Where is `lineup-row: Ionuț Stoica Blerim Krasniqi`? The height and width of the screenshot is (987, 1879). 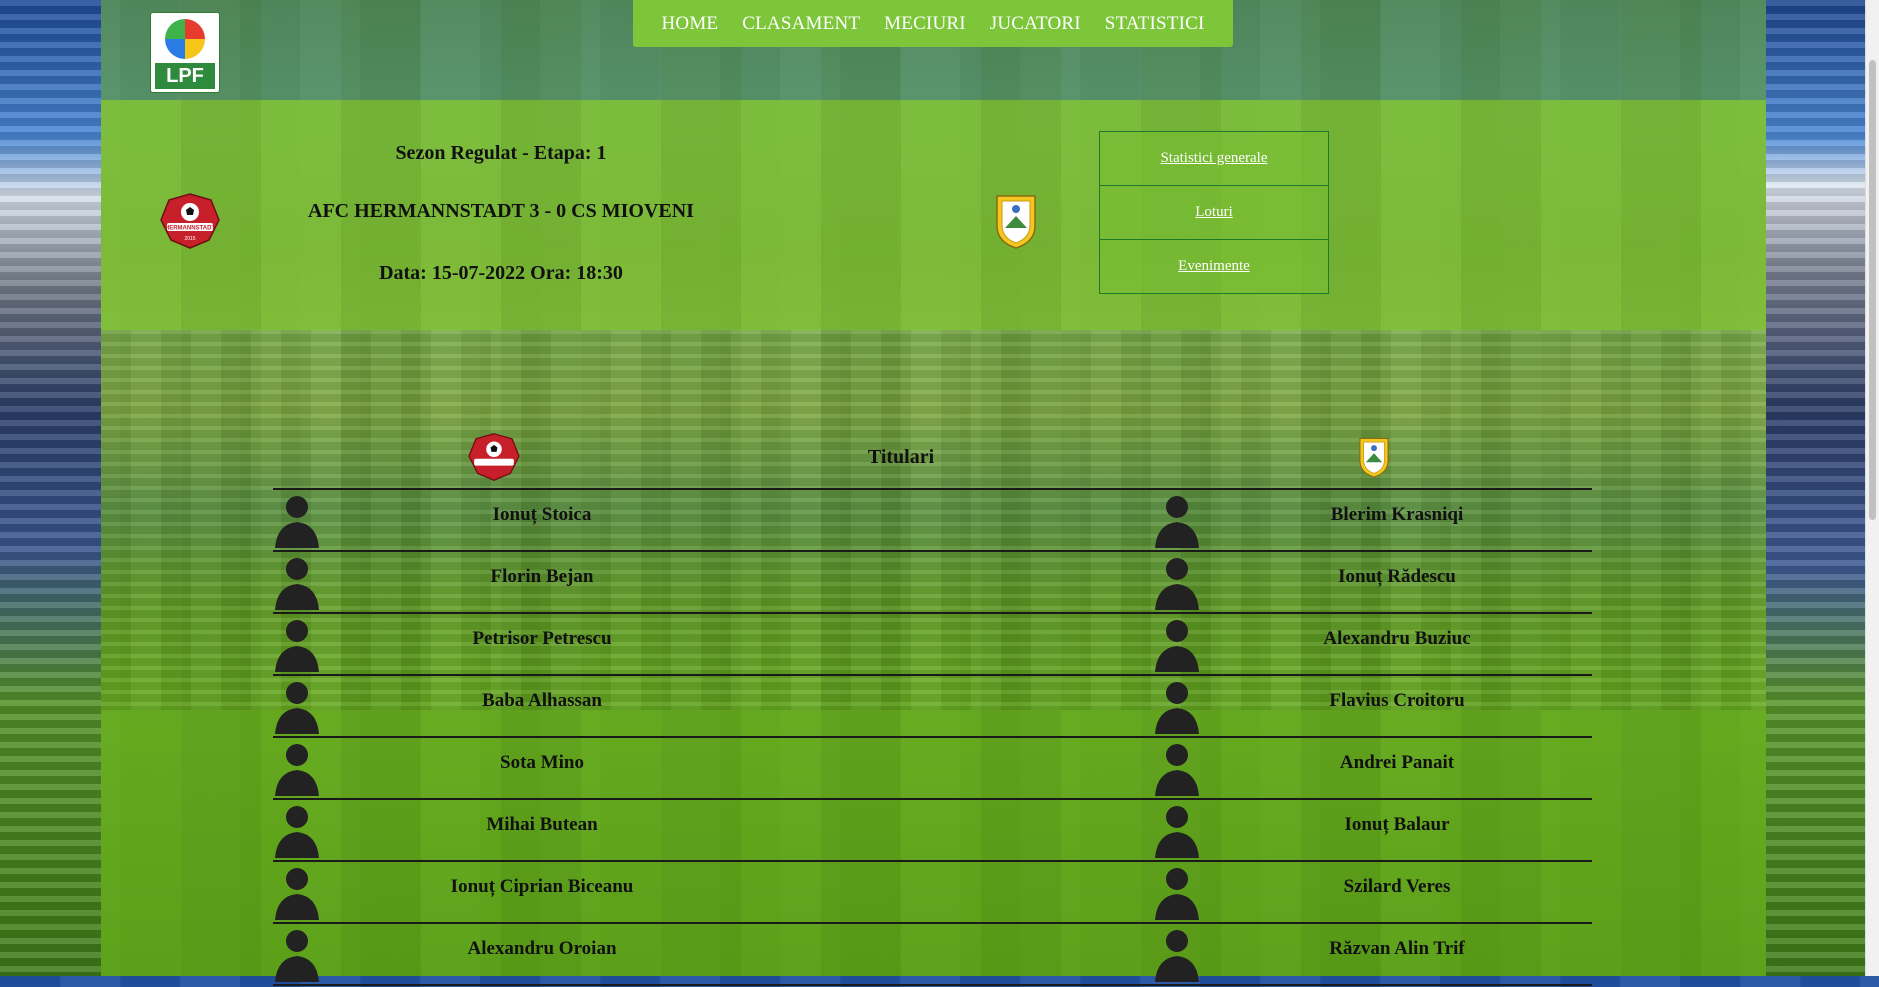
lineup-row: Ionuț Stoica Blerim Krasniqi is located at coordinates (932, 520).